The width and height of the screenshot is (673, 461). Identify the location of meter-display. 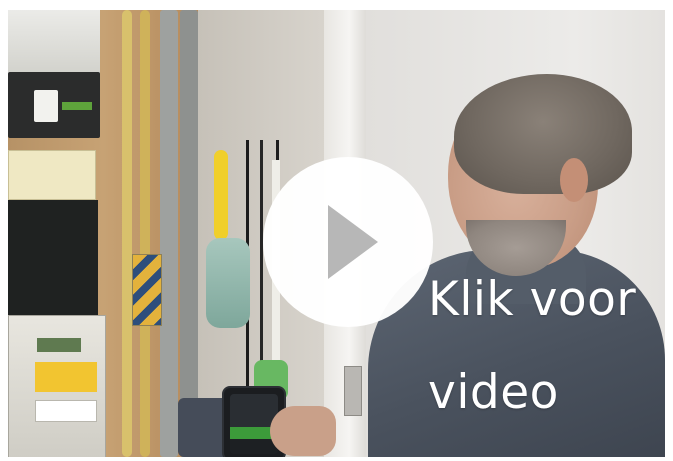
(59, 345).